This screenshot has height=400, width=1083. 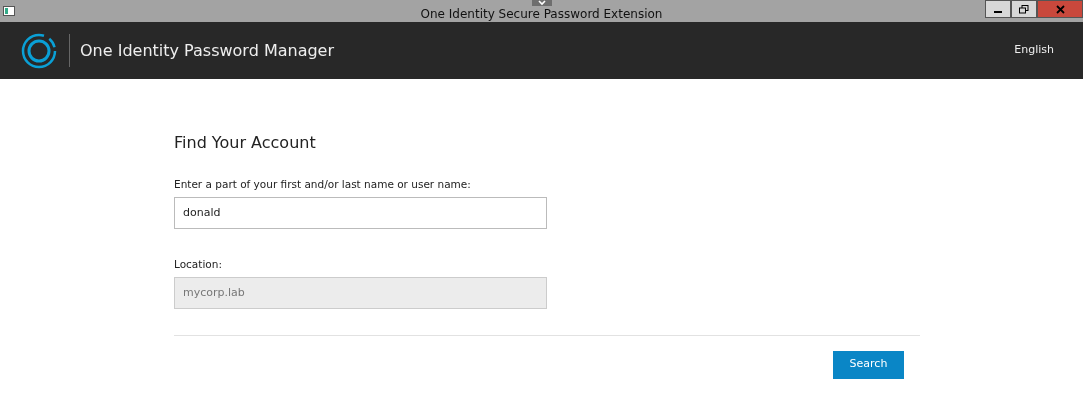 What do you see at coordinates (323, 184) in the screenshot?
I see `field-label: Enter a part of your first and/or last name or user name:` at bounding box center [323, 184].